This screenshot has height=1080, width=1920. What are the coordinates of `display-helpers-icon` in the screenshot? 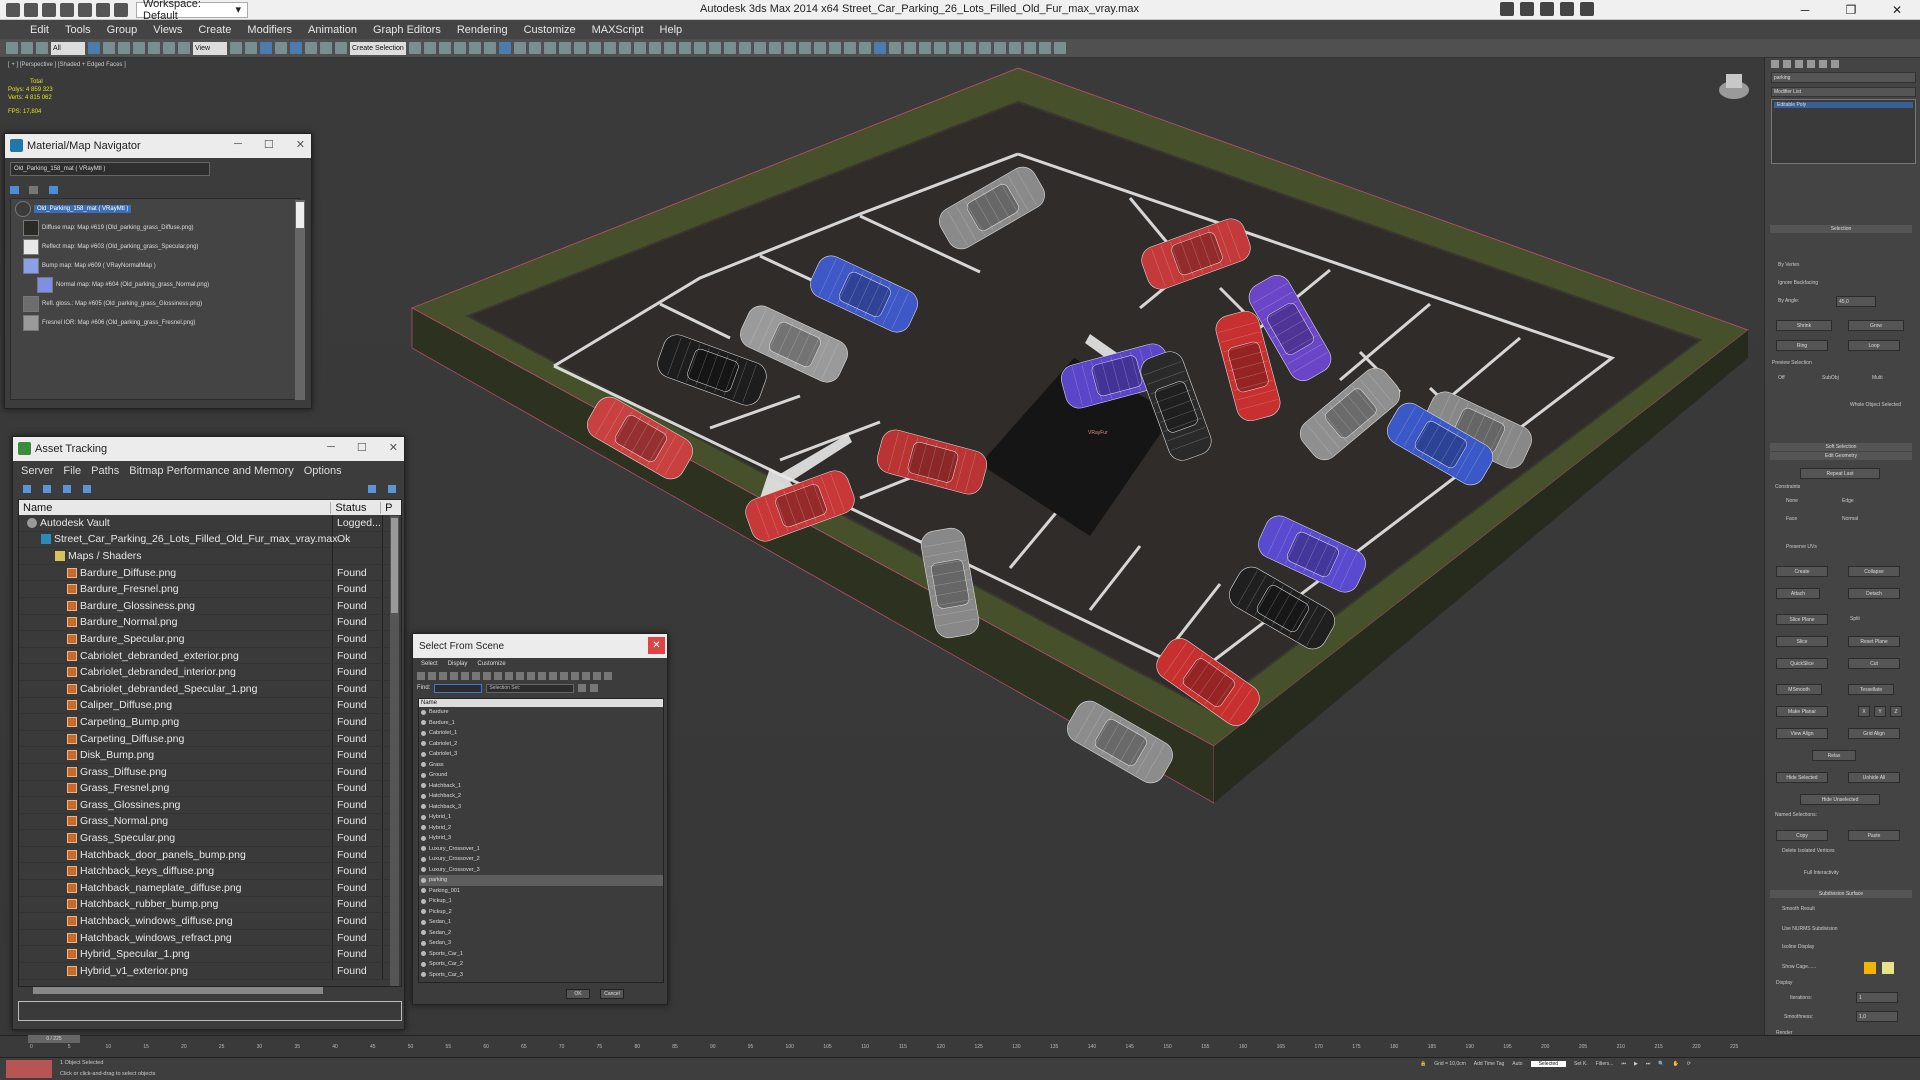 It's located at (465, 676).